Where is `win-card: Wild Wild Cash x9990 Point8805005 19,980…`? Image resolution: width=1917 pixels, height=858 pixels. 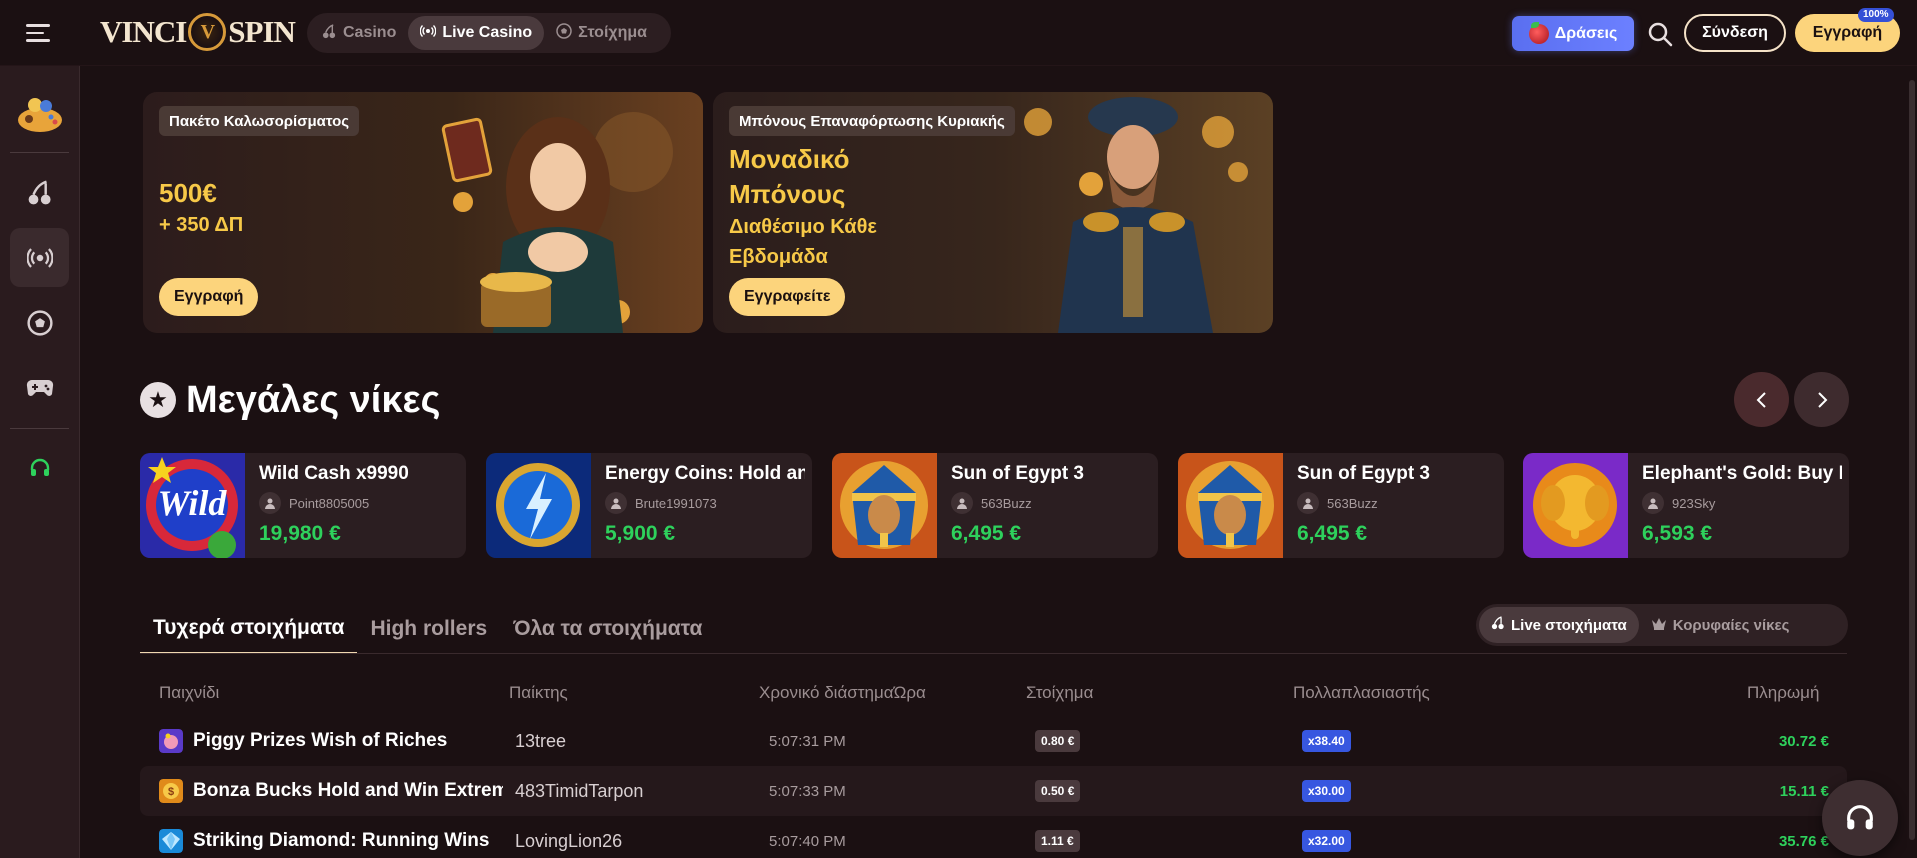 win-card: Wild Wild Cash x9990 Point8805005 19,980… is located at coordinates (303, 505).